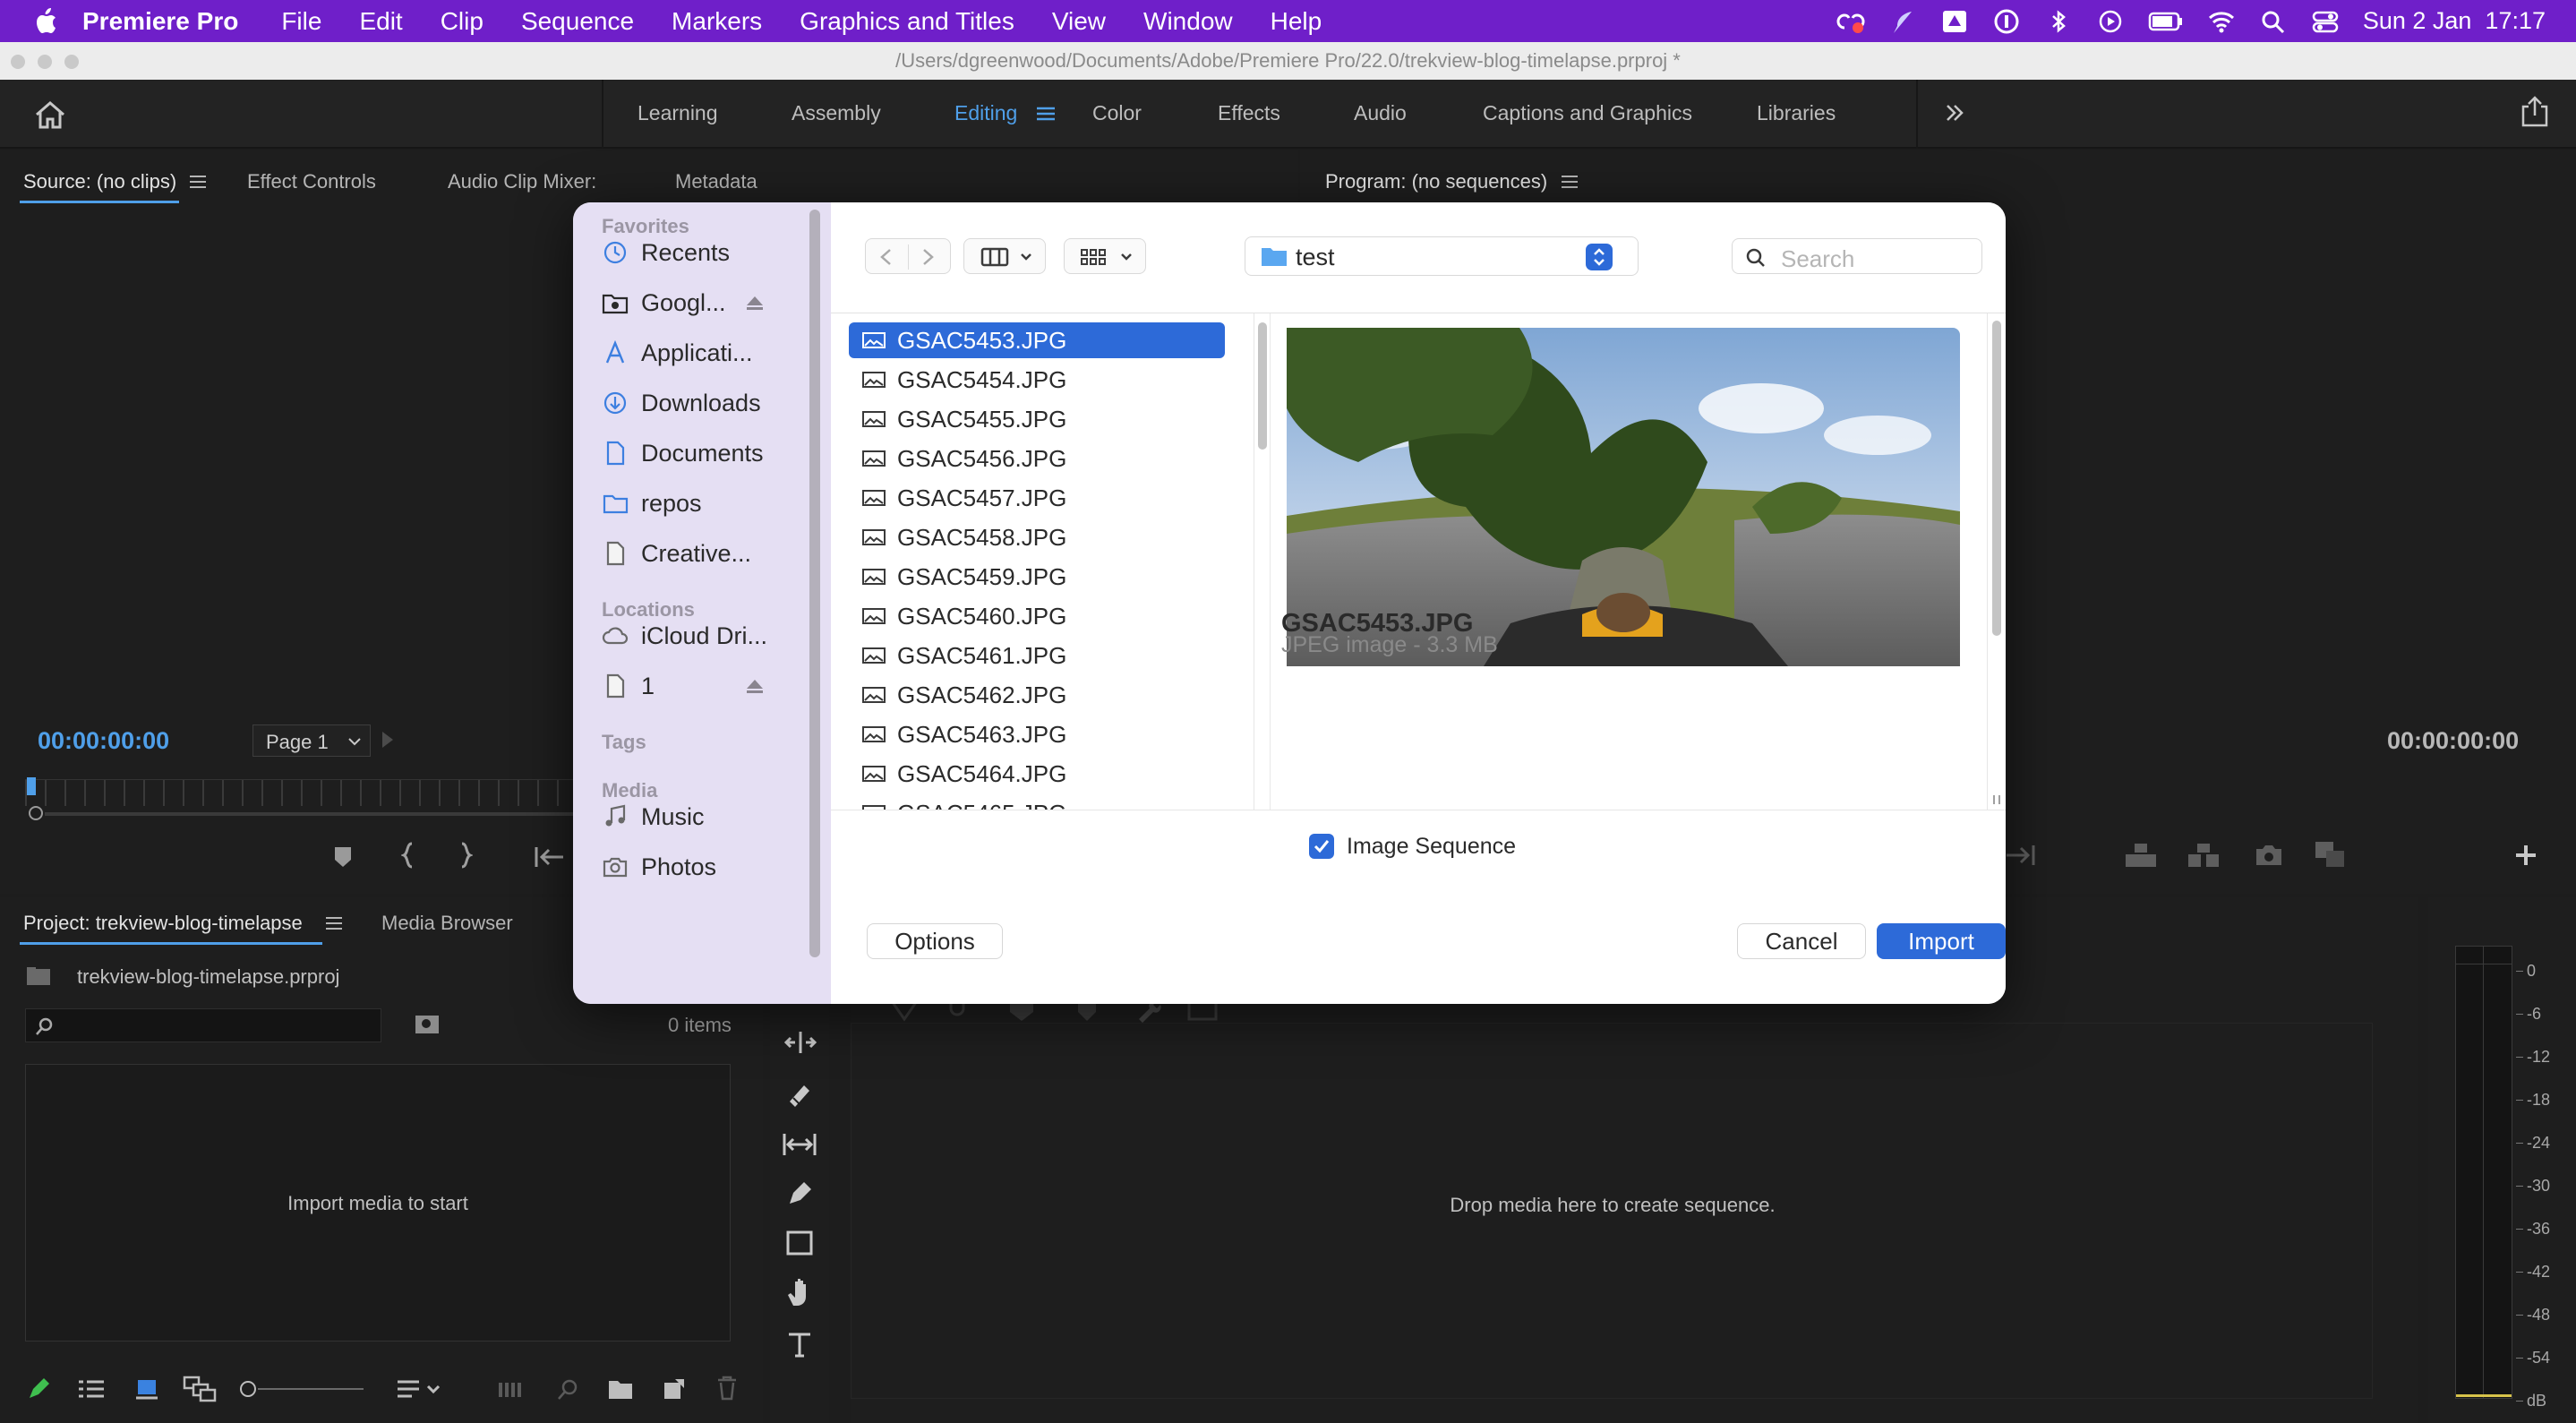 This screenshot has height=1423, width=2576. I want to click on new-item-icon, so click(675, 1389).